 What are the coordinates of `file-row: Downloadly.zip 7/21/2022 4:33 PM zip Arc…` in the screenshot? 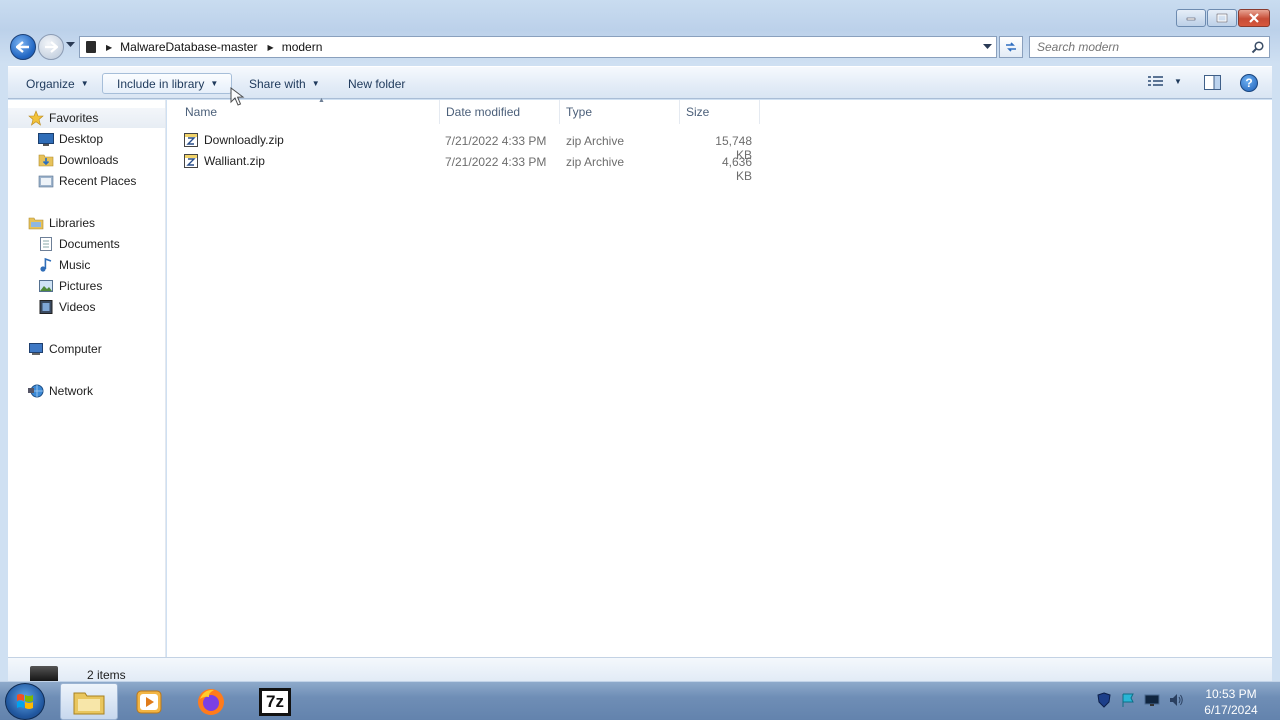 It's located at (473, 146).